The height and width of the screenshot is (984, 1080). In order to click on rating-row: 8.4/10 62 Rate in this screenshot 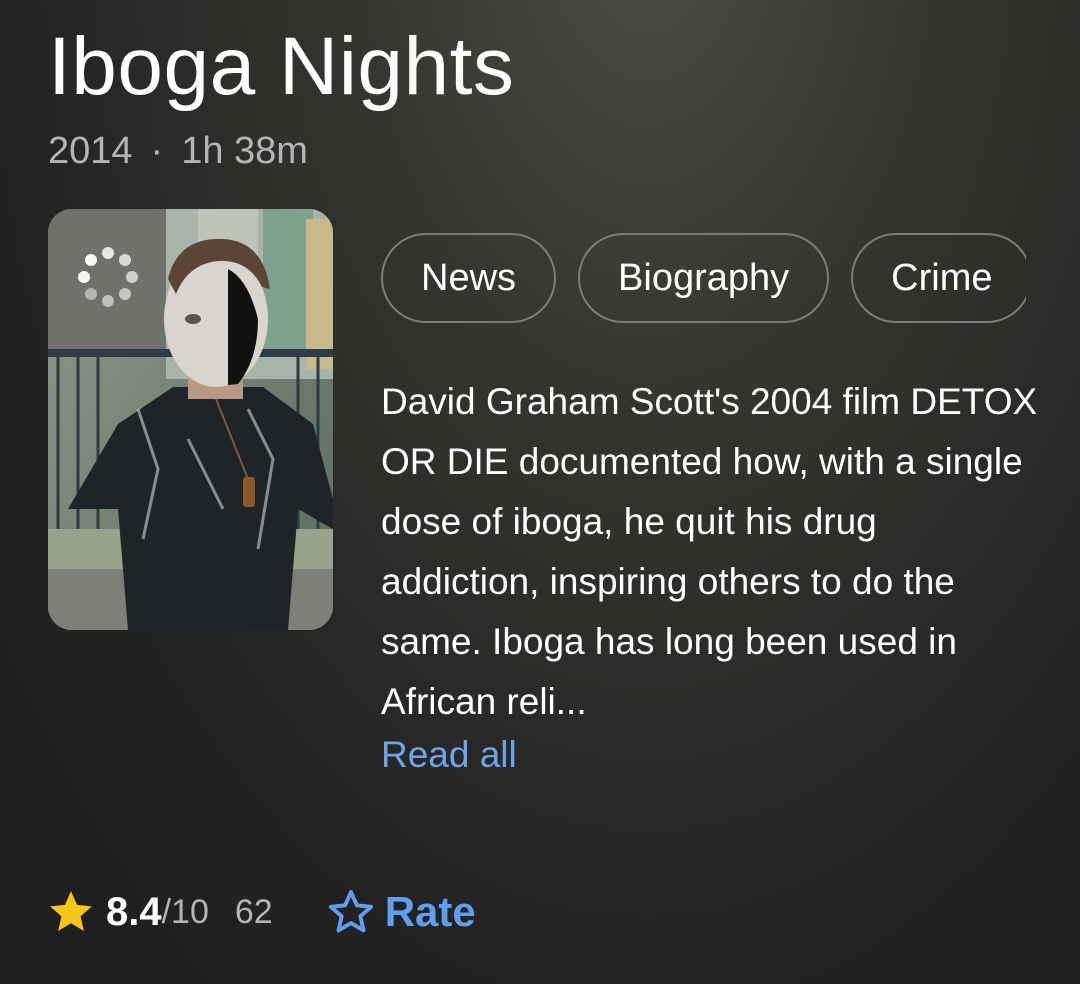, I will do `click(261, 912)`.